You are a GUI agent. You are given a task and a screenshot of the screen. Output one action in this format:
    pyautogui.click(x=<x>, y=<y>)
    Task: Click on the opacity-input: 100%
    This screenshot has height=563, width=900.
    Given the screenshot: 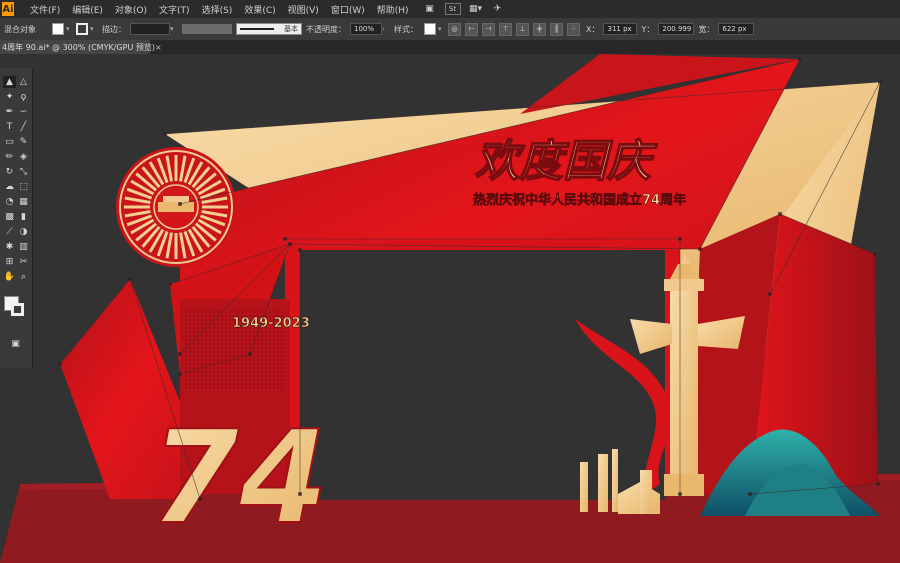 What is the action you would take?
    pyautogui.click(x=366, y=29)
    